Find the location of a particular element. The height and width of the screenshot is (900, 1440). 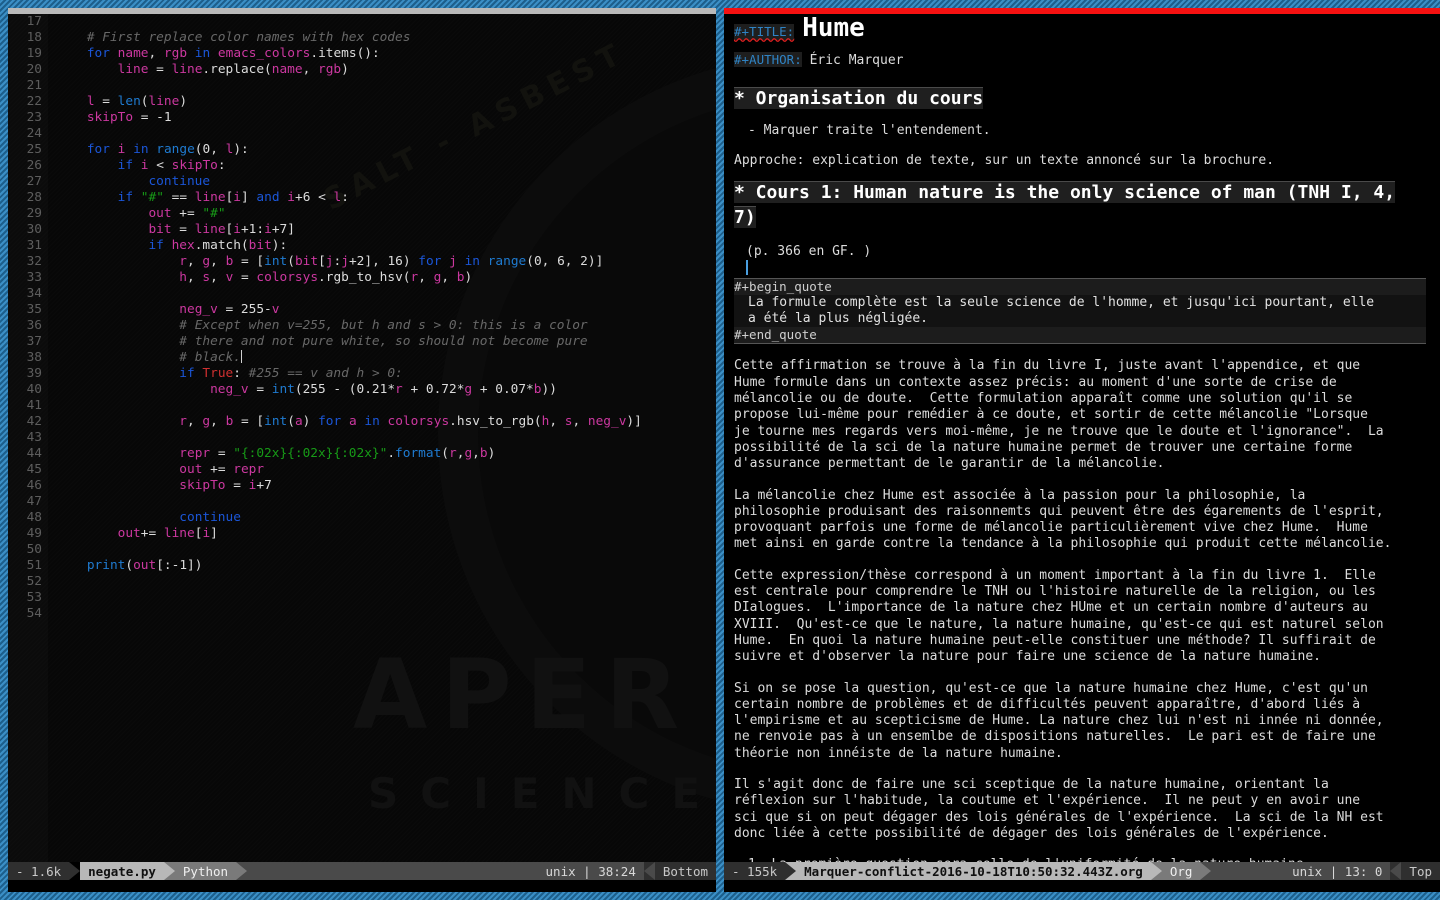

line-number: 25 is located at coordinates (34, 149).